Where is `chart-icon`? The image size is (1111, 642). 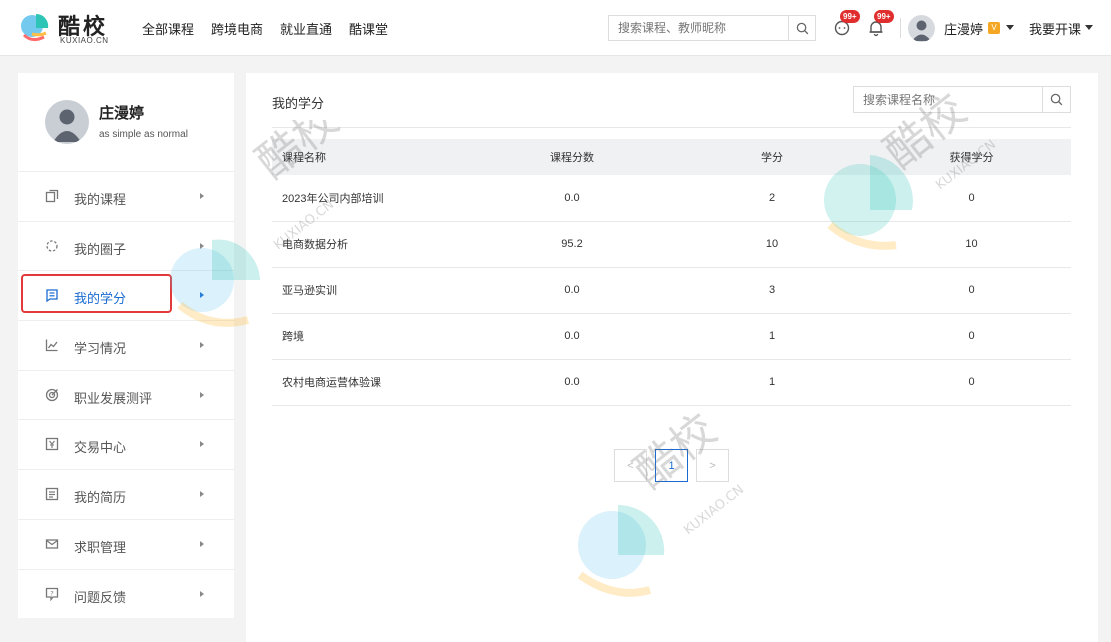
chart-icon is located at coordinates (51, 345).